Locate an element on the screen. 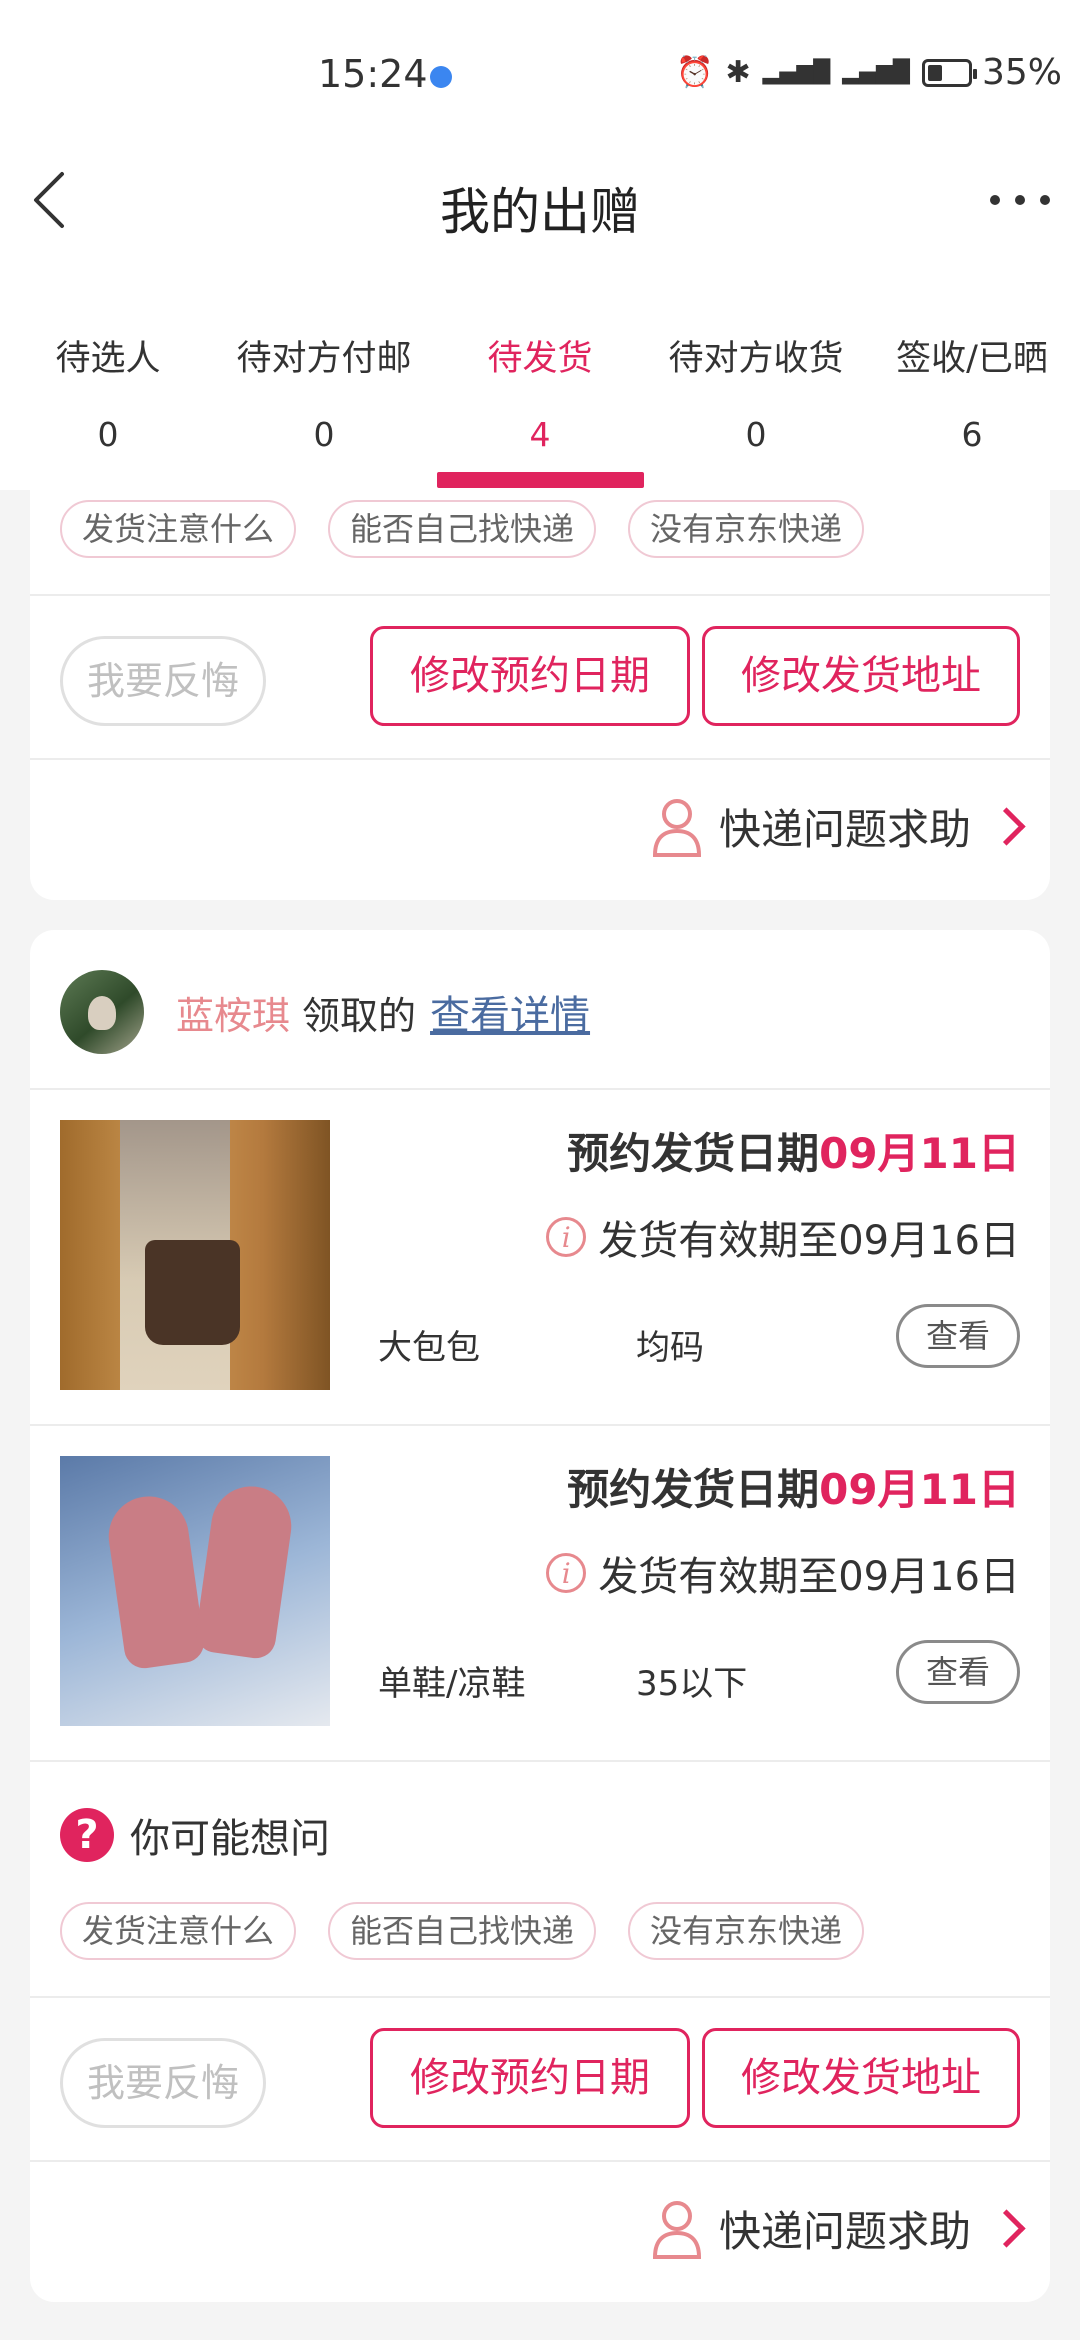  battery-icon is located at coordinates (949, 72).